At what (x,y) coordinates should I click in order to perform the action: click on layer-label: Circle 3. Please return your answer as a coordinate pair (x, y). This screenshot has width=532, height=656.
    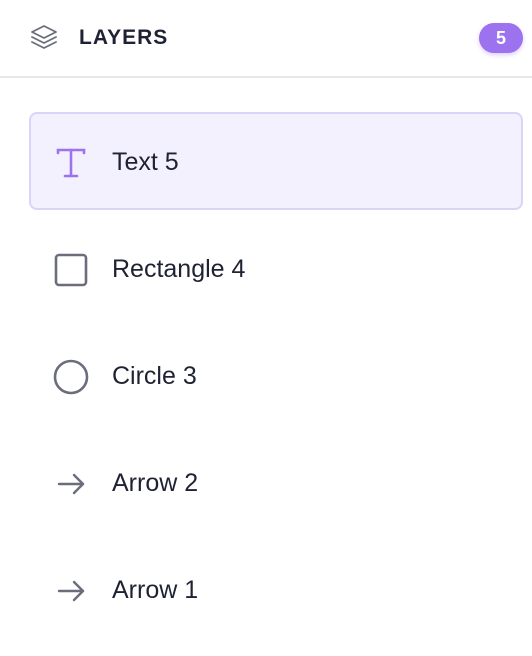
    Looking at the image, I should click on (154, 376).